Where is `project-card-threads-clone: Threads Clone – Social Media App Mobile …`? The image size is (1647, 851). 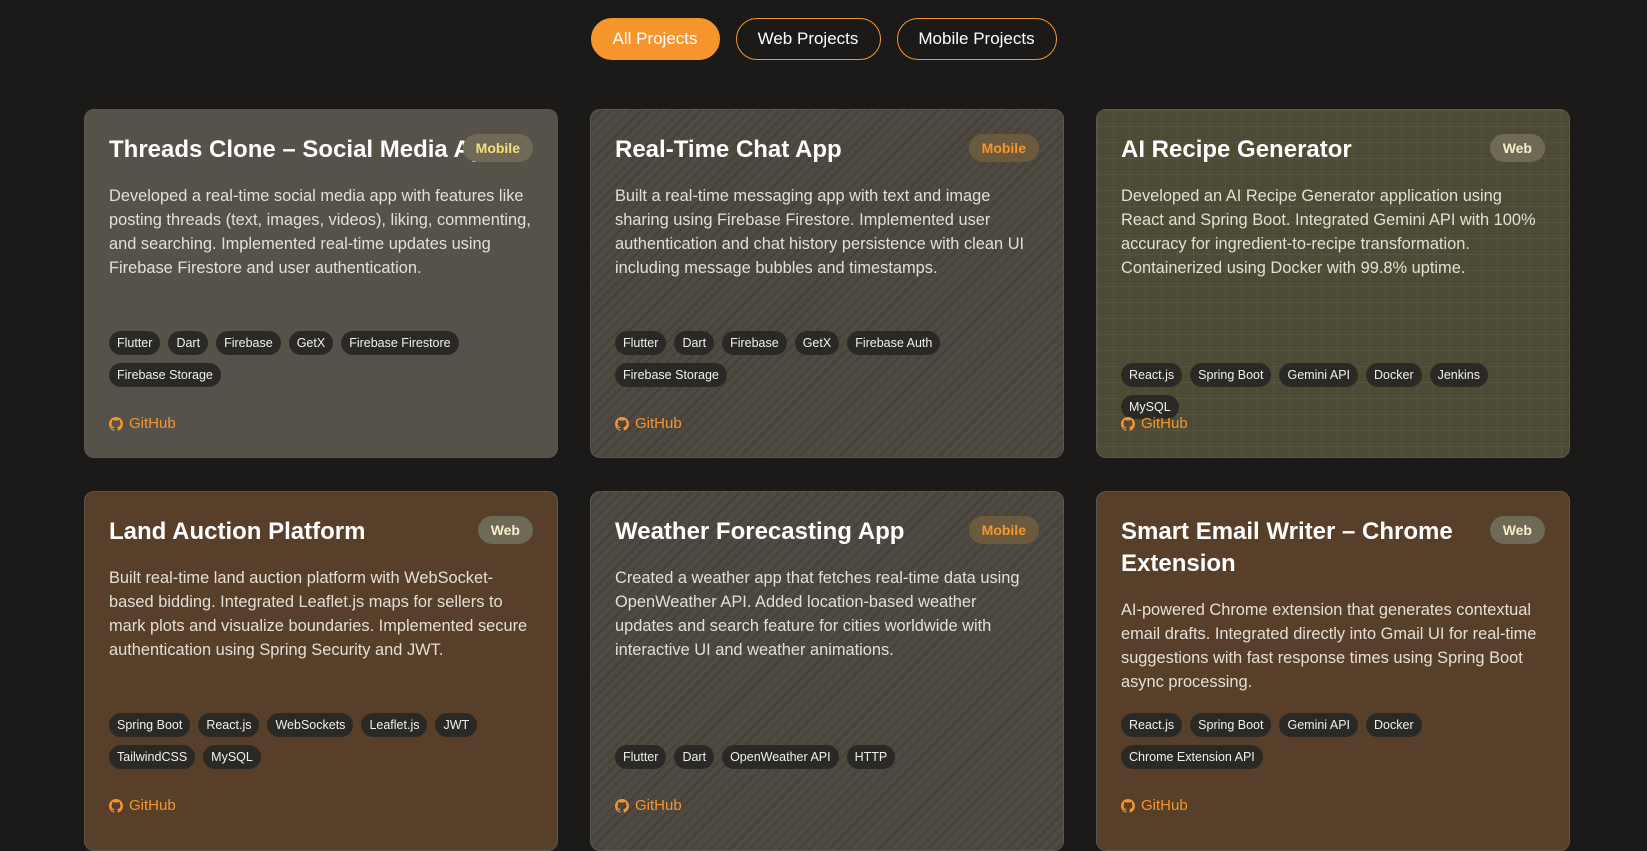
project-card-threads-clone: Threads Clone – Social Media App Mobile … is located at coordinates (321, 283).